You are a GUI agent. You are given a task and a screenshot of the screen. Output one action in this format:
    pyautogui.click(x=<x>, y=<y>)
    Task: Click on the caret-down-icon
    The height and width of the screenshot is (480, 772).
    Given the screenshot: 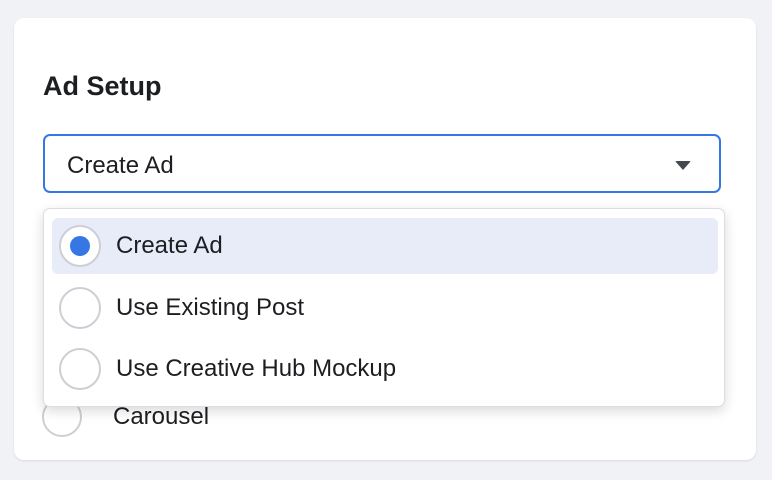 What is the action you would take?
    pyautogui.click(x=683, y=165)
    